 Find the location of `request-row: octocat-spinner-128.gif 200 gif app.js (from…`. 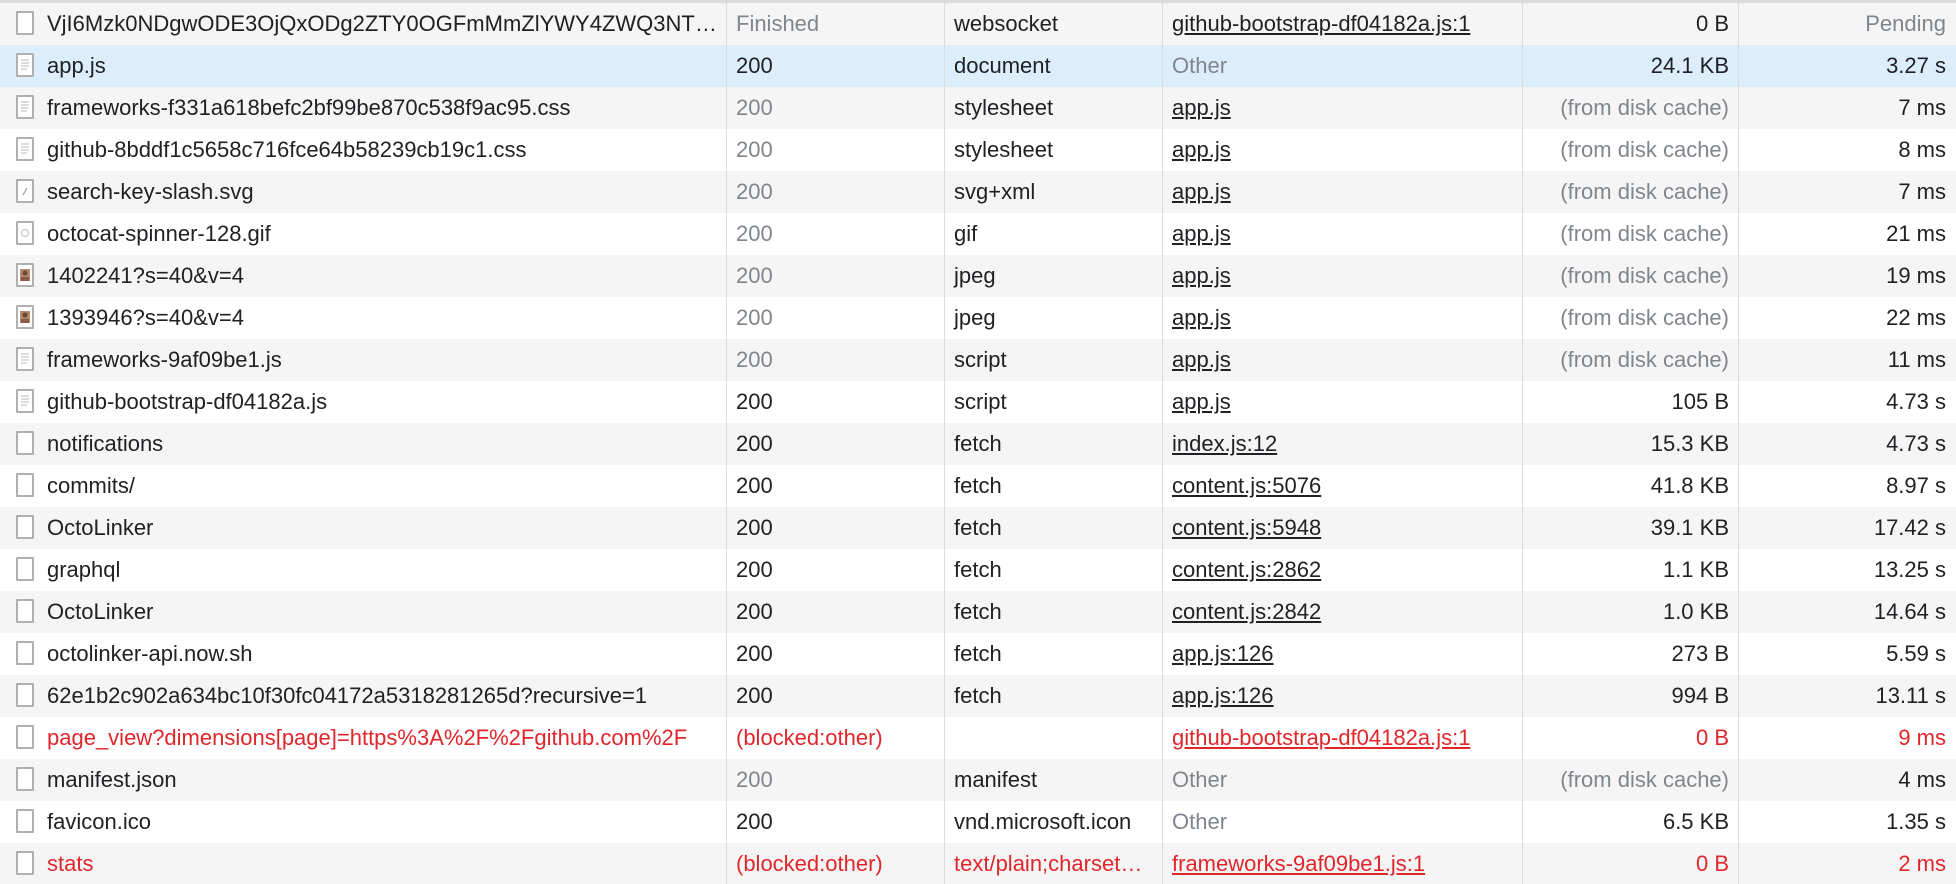

request-row: octocat-spinner-128.gif 200 gif app.js (from… is located at coordinates (978, 234).